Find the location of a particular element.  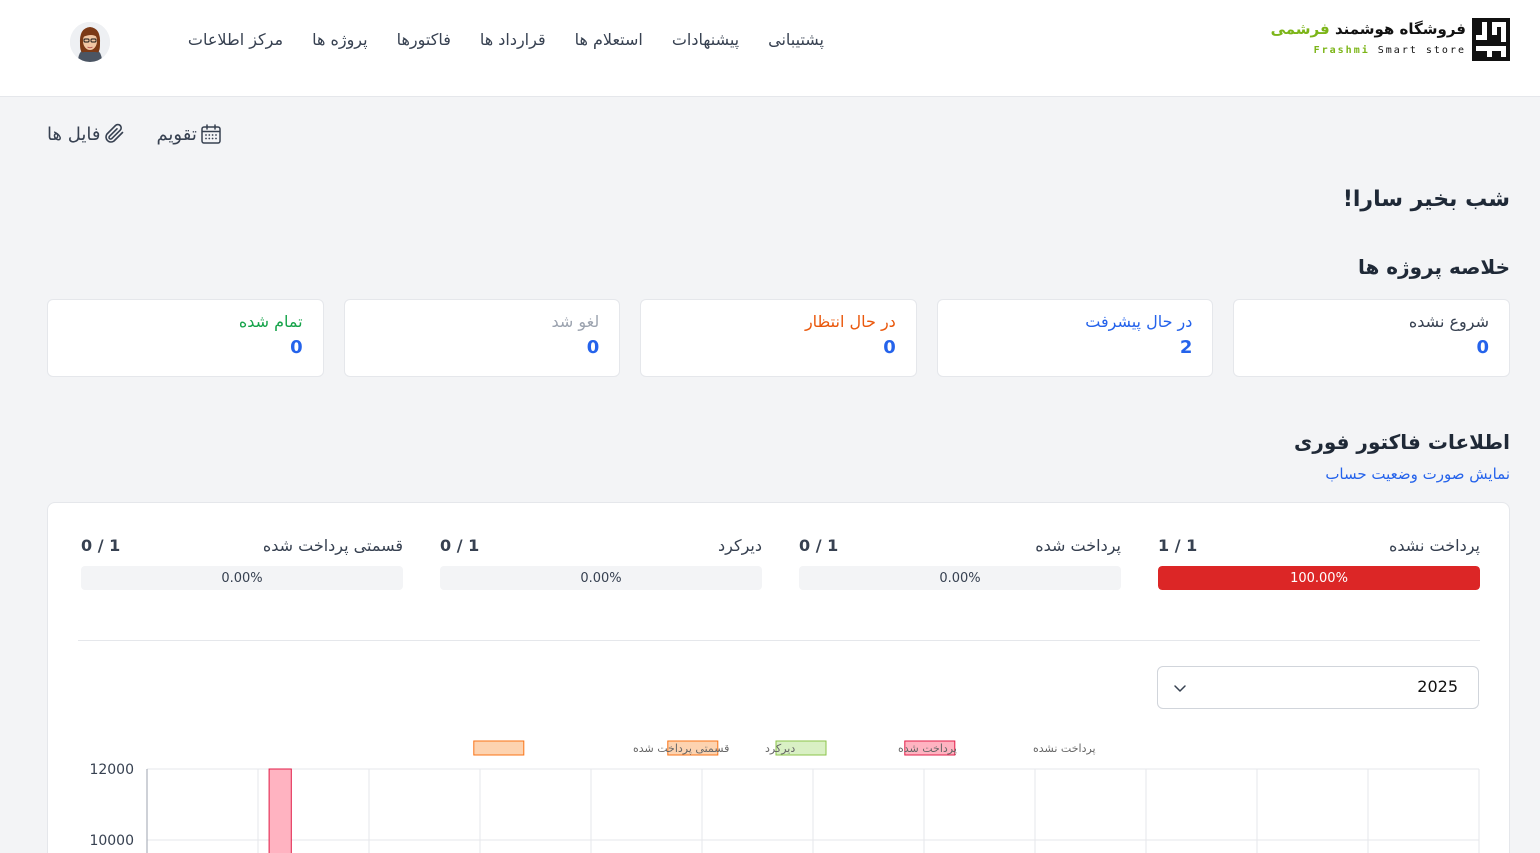

calendar-button: تقویم is located at coordinates (189, 134).